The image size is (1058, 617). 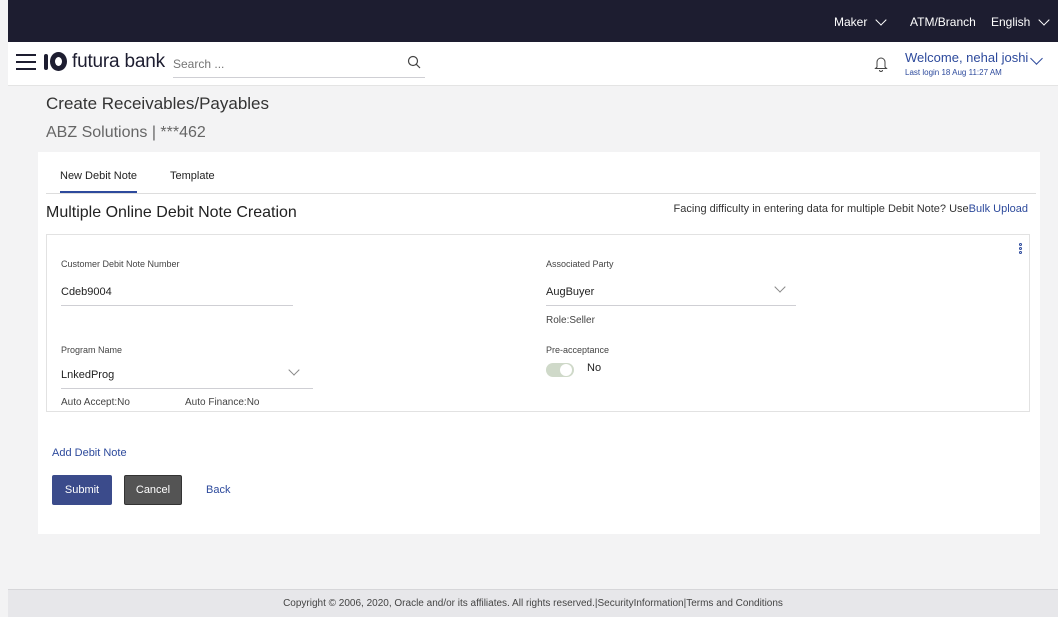 What do you see at coordinates (95, 402) in the screenshot?
I see `auto-accept-text: Auto Accept:No` at bounding box center [95, 402].